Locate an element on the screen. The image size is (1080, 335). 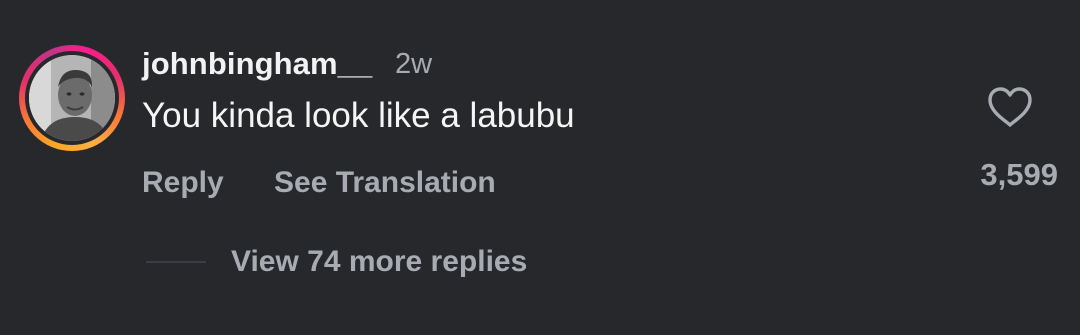
like-count: 3,599 is located at coordinates (1019, 174).